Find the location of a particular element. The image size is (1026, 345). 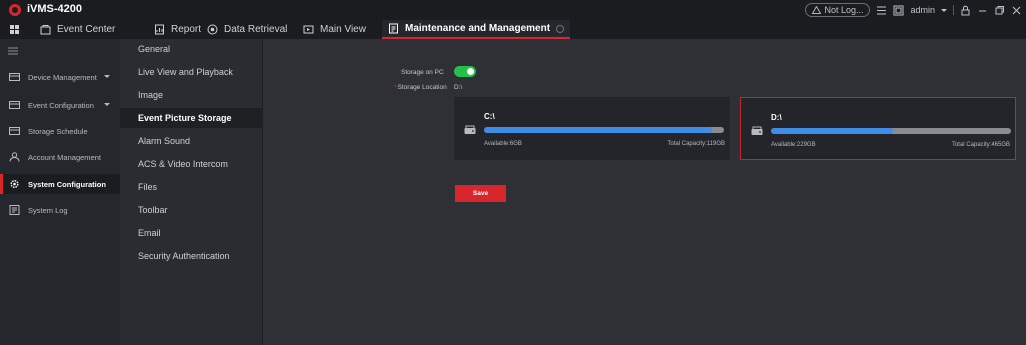

submenu-item-event-picture-storage: Event Picture Storage is located at coordinates (191, 118).